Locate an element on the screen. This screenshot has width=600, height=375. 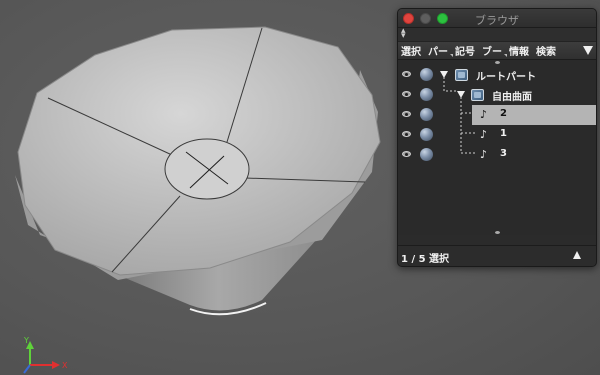
menu-part-label: パー is located at coordinates (438, 52).